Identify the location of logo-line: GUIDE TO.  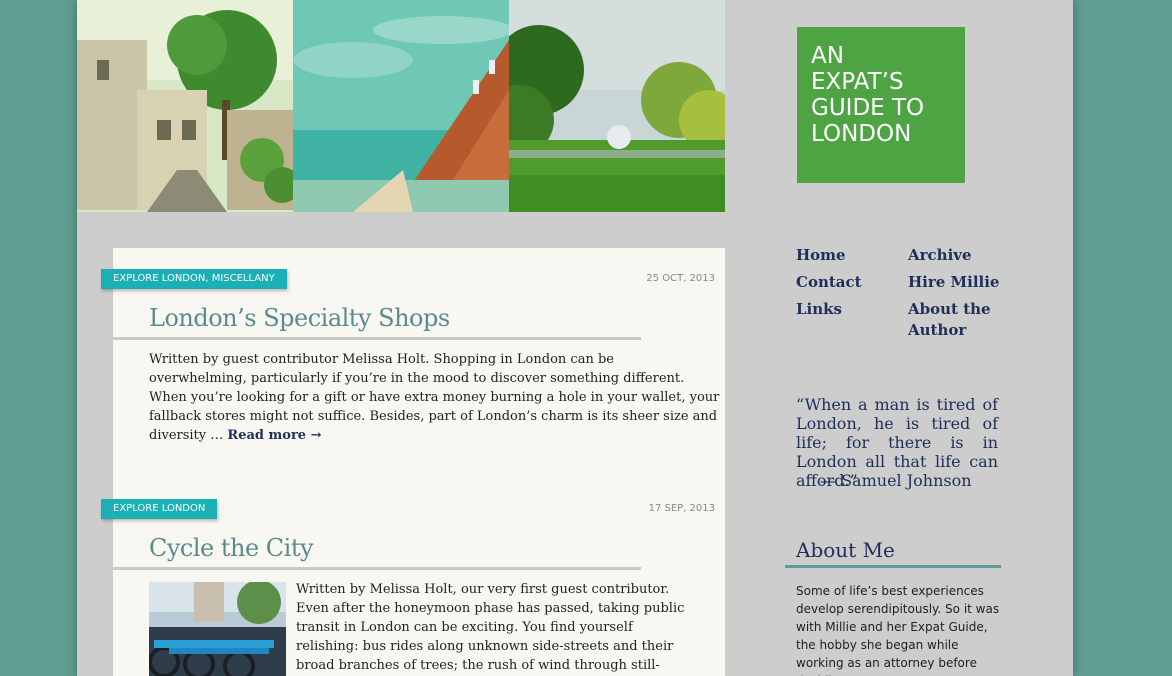
(868, 108).